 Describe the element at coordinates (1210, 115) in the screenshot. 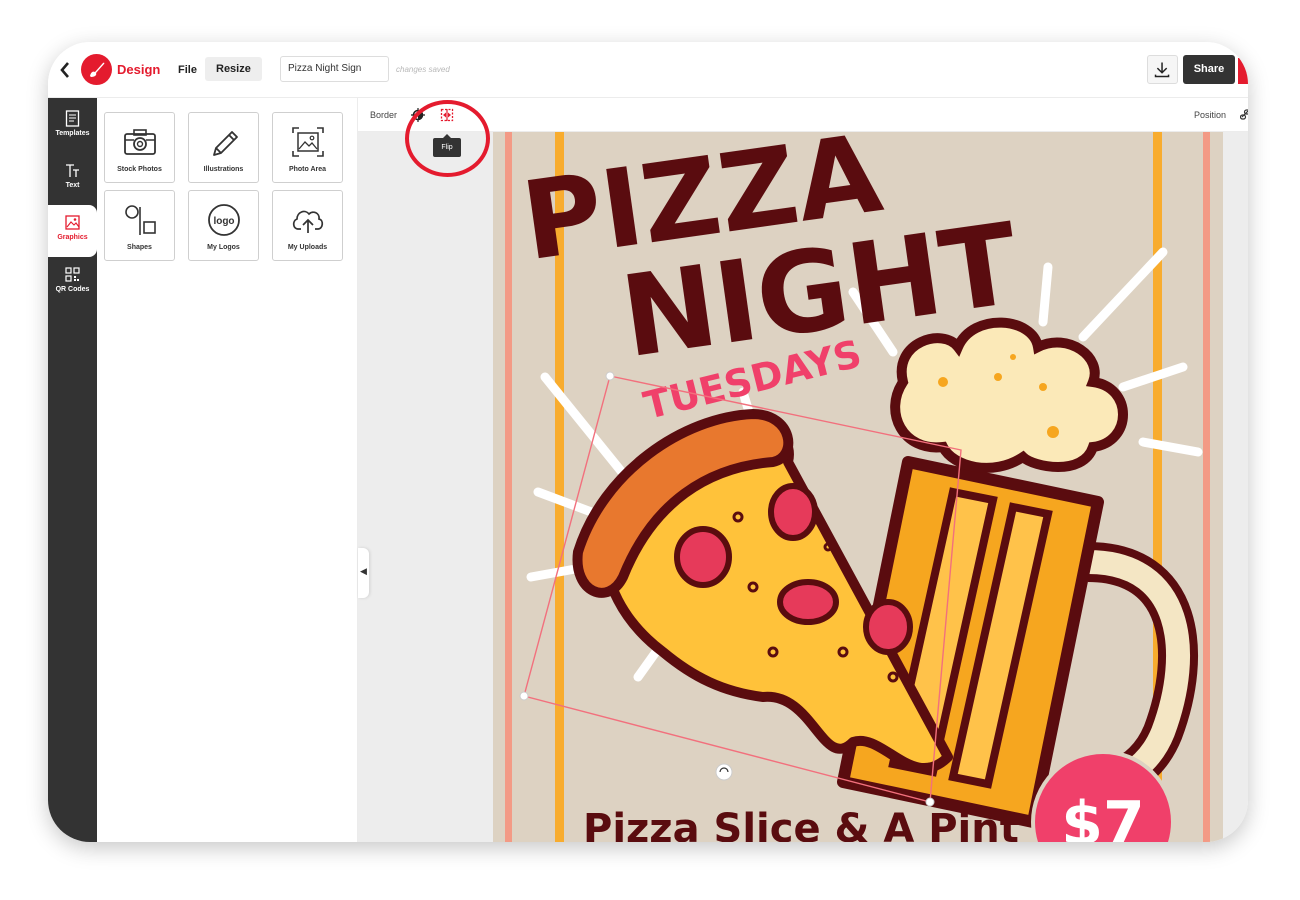

I see `position-button: Position` at that location.